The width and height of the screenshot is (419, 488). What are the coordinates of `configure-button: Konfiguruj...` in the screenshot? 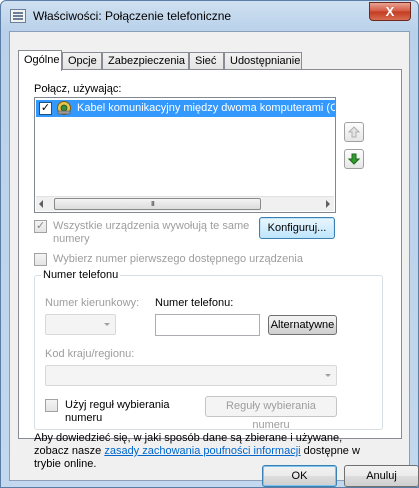 It's located at (297, 228).